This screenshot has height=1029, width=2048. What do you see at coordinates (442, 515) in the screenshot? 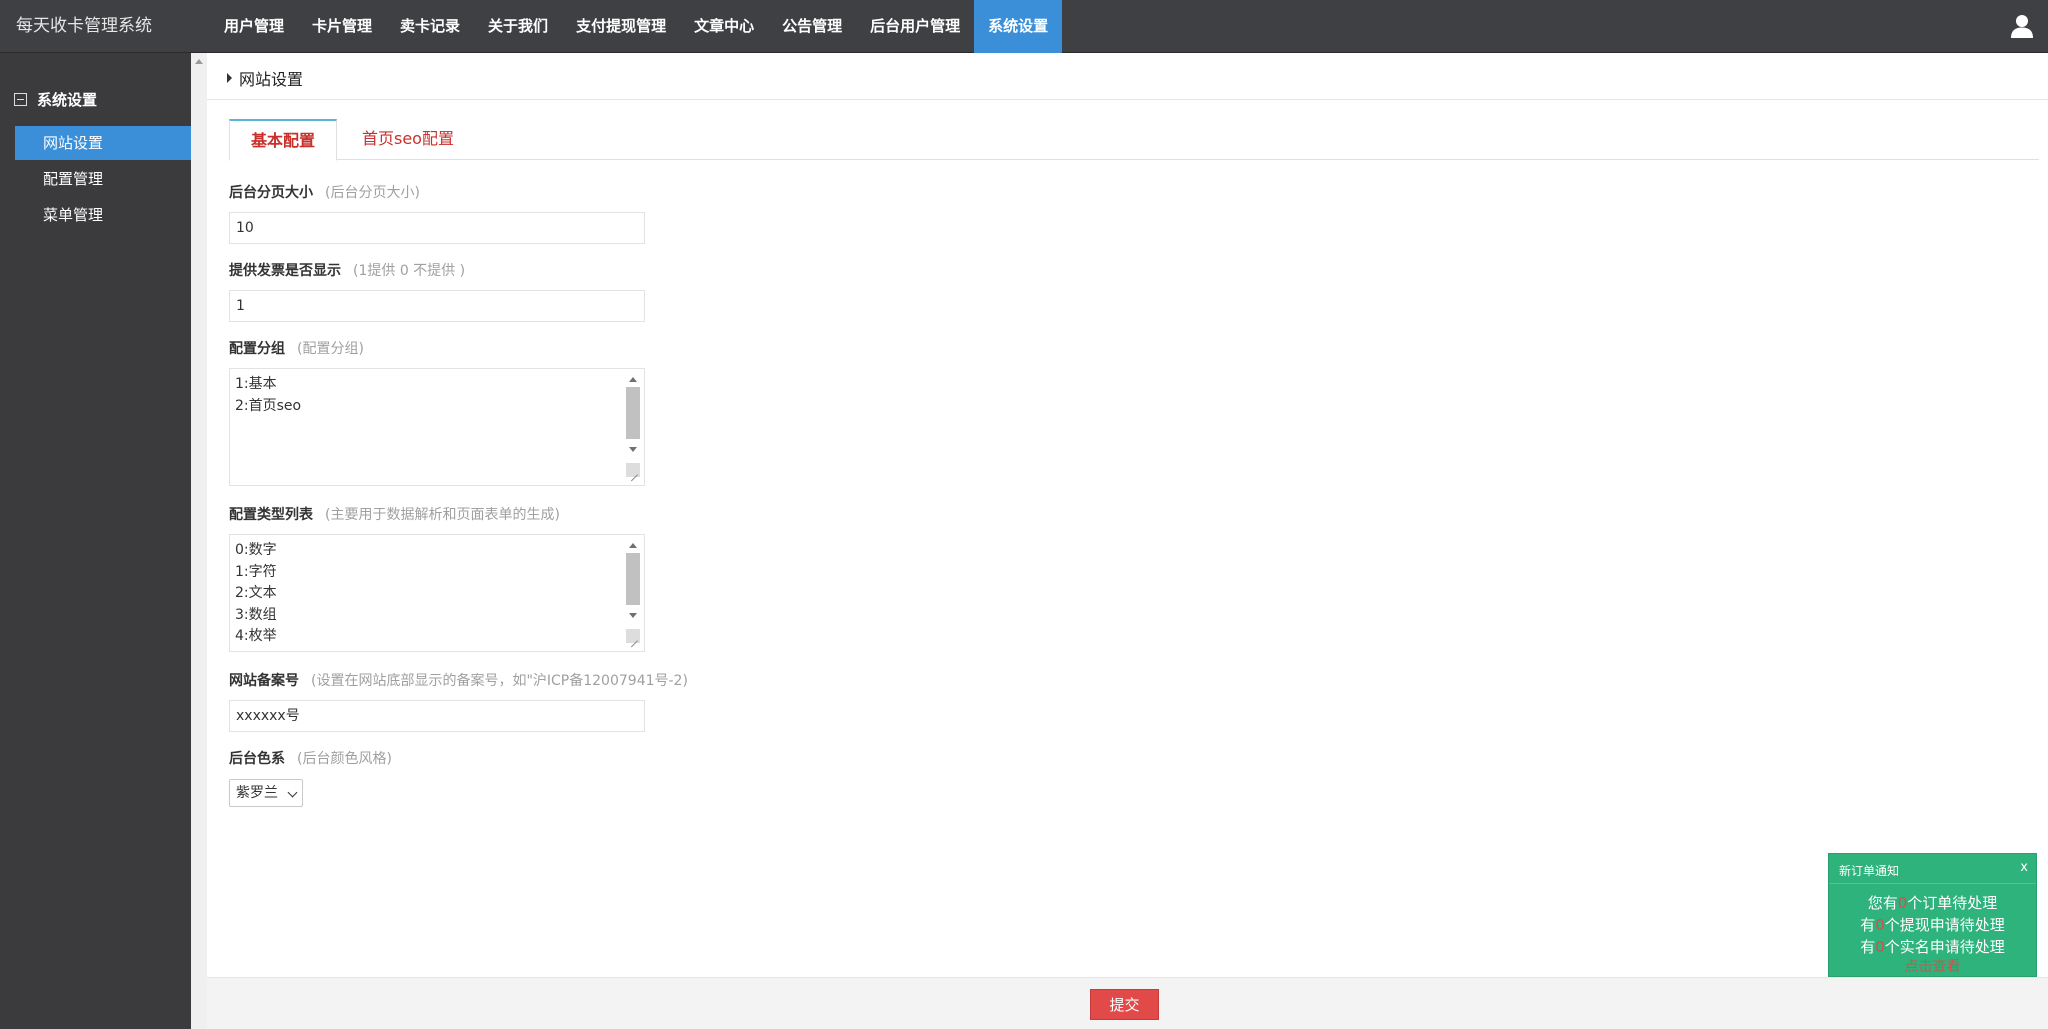
I see `config-types-hint: (主要用于数据解析和页面表单的生成)` at bounding box center [442, 515].